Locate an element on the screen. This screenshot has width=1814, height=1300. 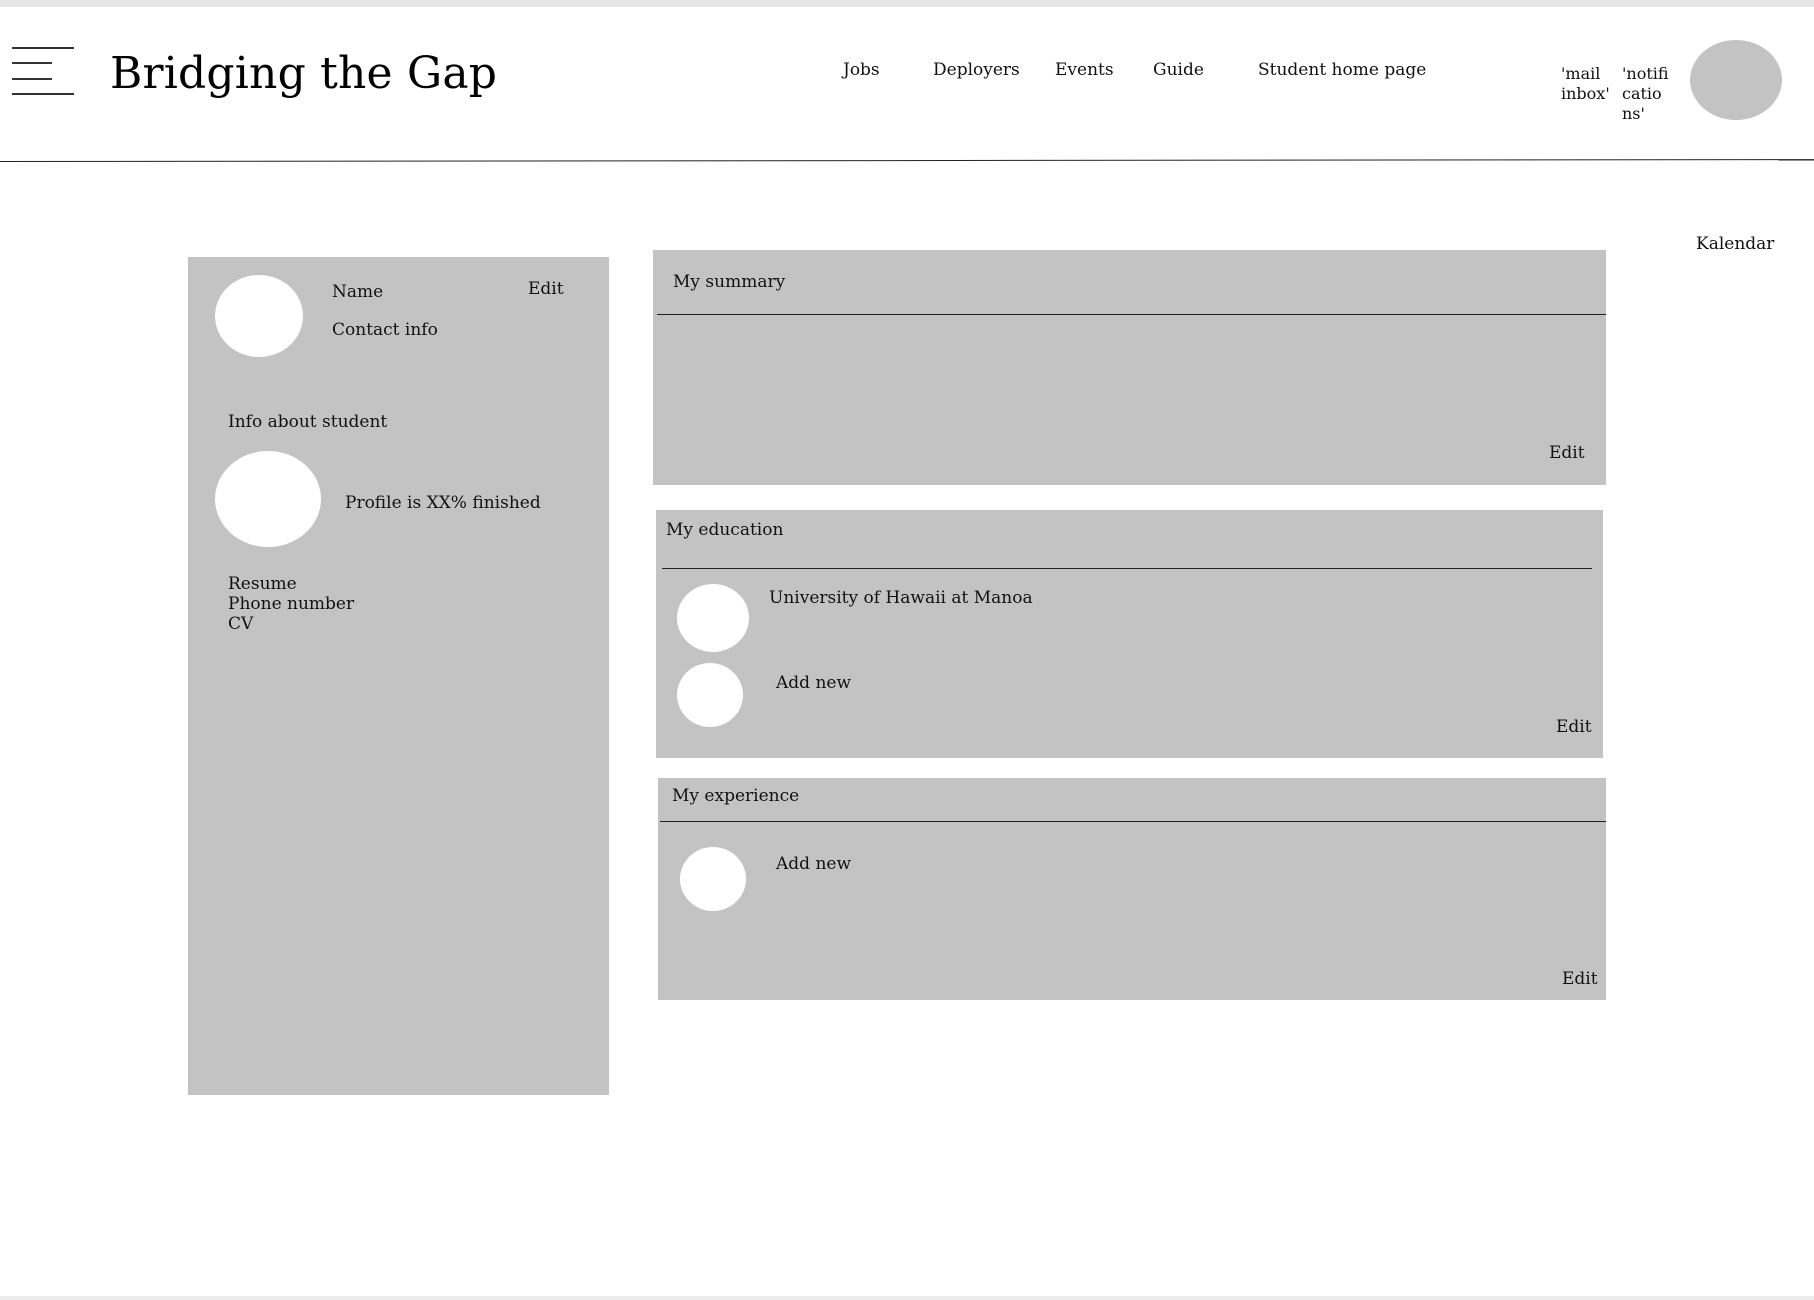
edit-experience-button: Edit is located at coordinates (1580, 979).